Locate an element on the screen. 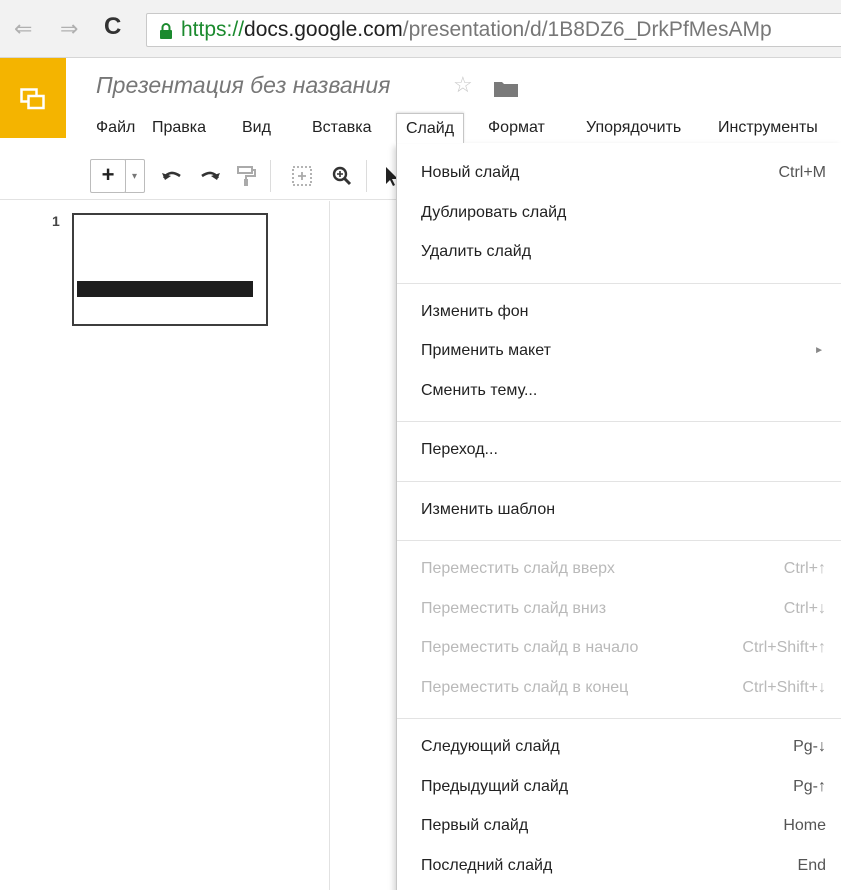  menu-item-shortcut: Ctrl+↑ is located at coordinates (804, 568).